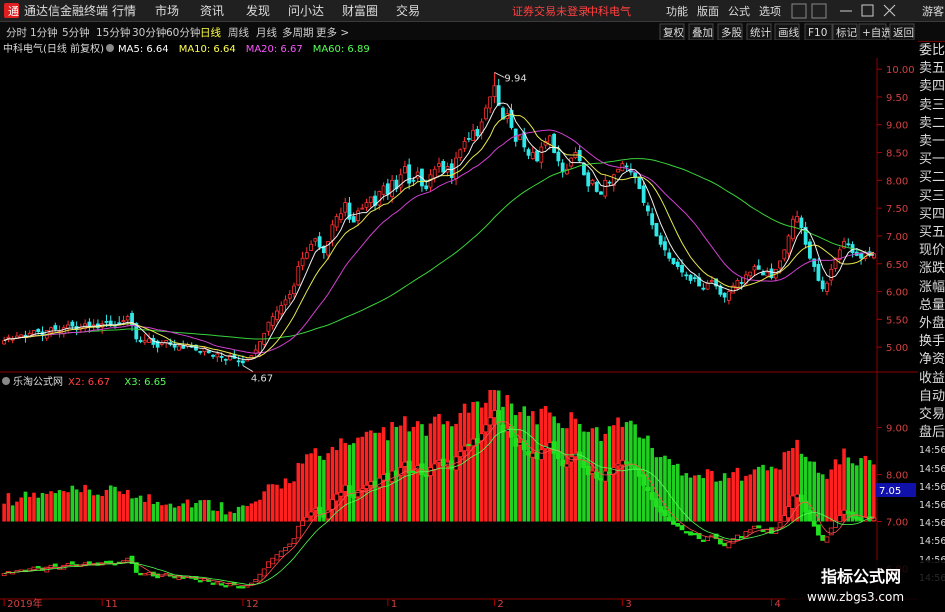 This screenshot has width=945, height=612. Describe the element at coordinates (124, 11) in the screenshot. I see `menu-item-0: 行情` at that location.